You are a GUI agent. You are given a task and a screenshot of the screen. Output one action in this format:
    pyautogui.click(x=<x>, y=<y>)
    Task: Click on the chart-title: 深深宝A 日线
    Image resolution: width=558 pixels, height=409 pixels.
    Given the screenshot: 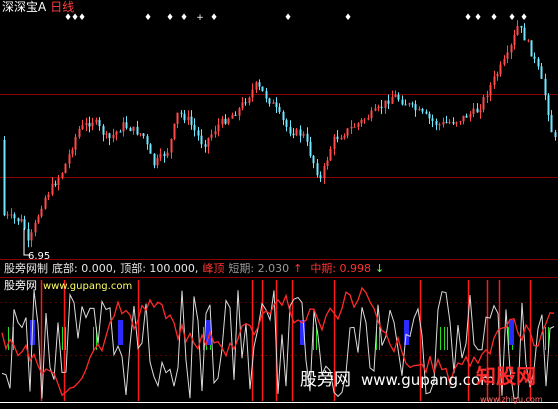 What is the action you would take?
    pyautogui.click(x=38, y=7)
    